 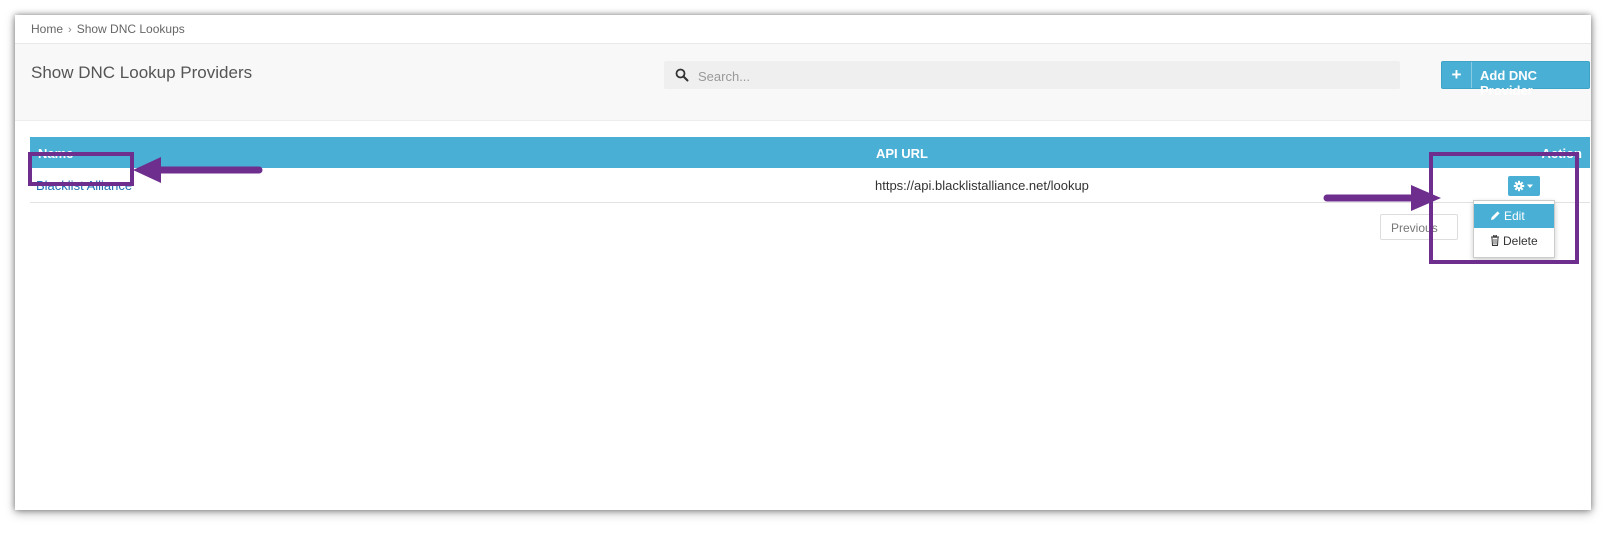 I want to click on breadcrumb: Home › Show DNC Lookups, so click(x=108, y=29).